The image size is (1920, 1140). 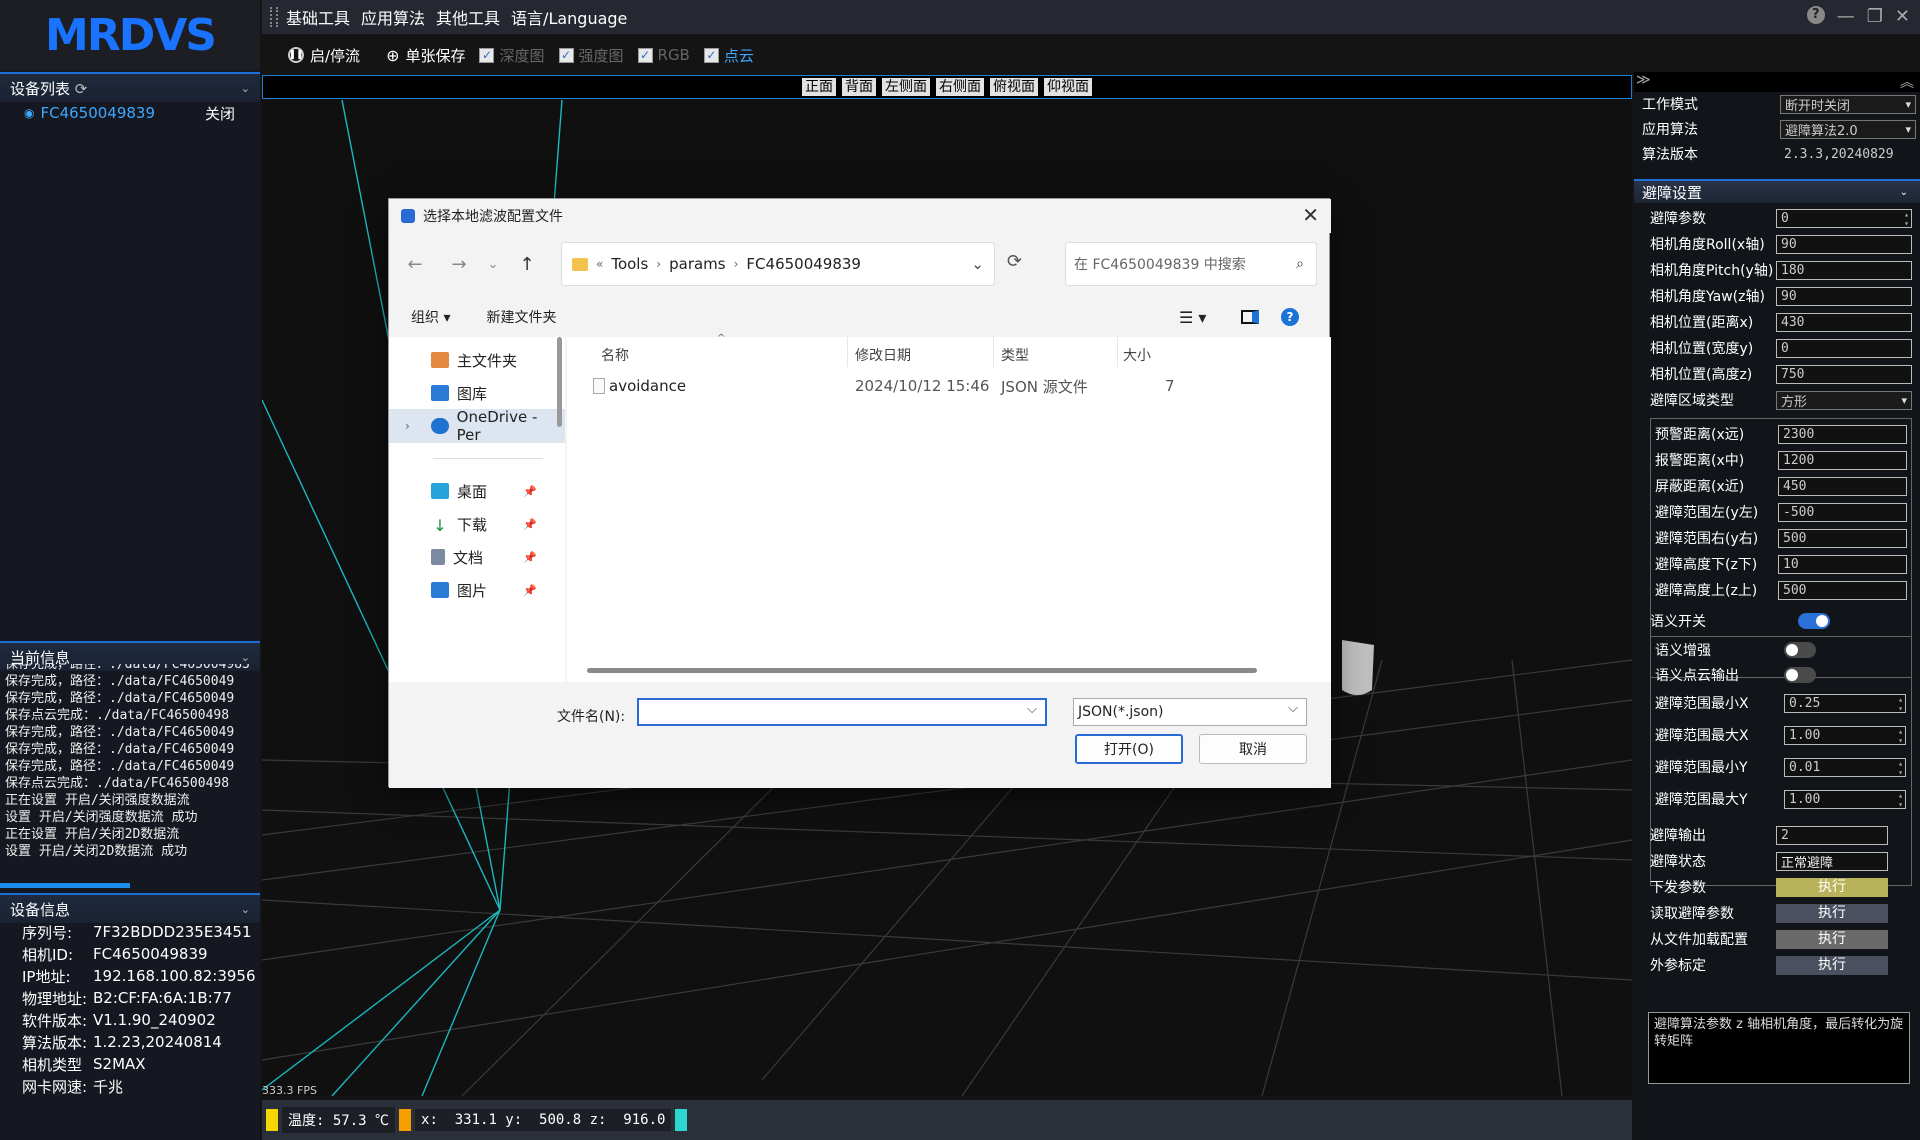 What do you see at coordinates (629, 264) in the screenshot?
I see `breadcrumb-tools: Tools` at bounding box center [629, 264].